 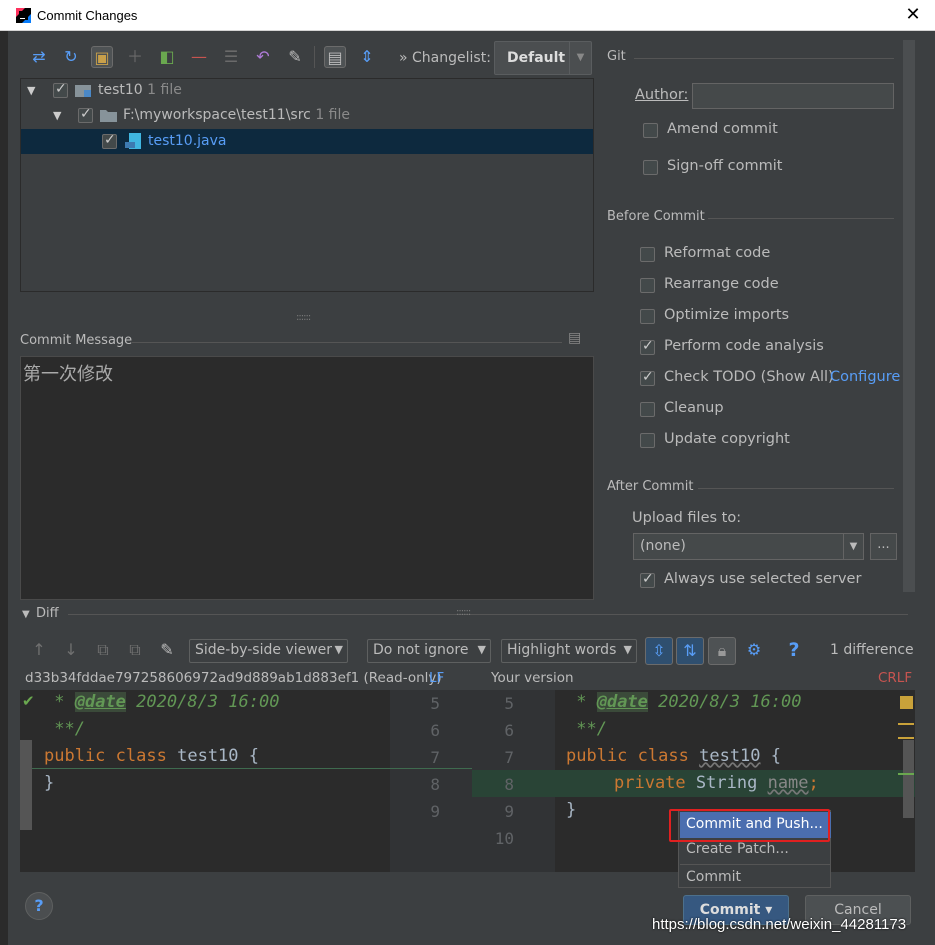 I want to click on previous-file-icon: ⧉, so click(x=103, y=650).